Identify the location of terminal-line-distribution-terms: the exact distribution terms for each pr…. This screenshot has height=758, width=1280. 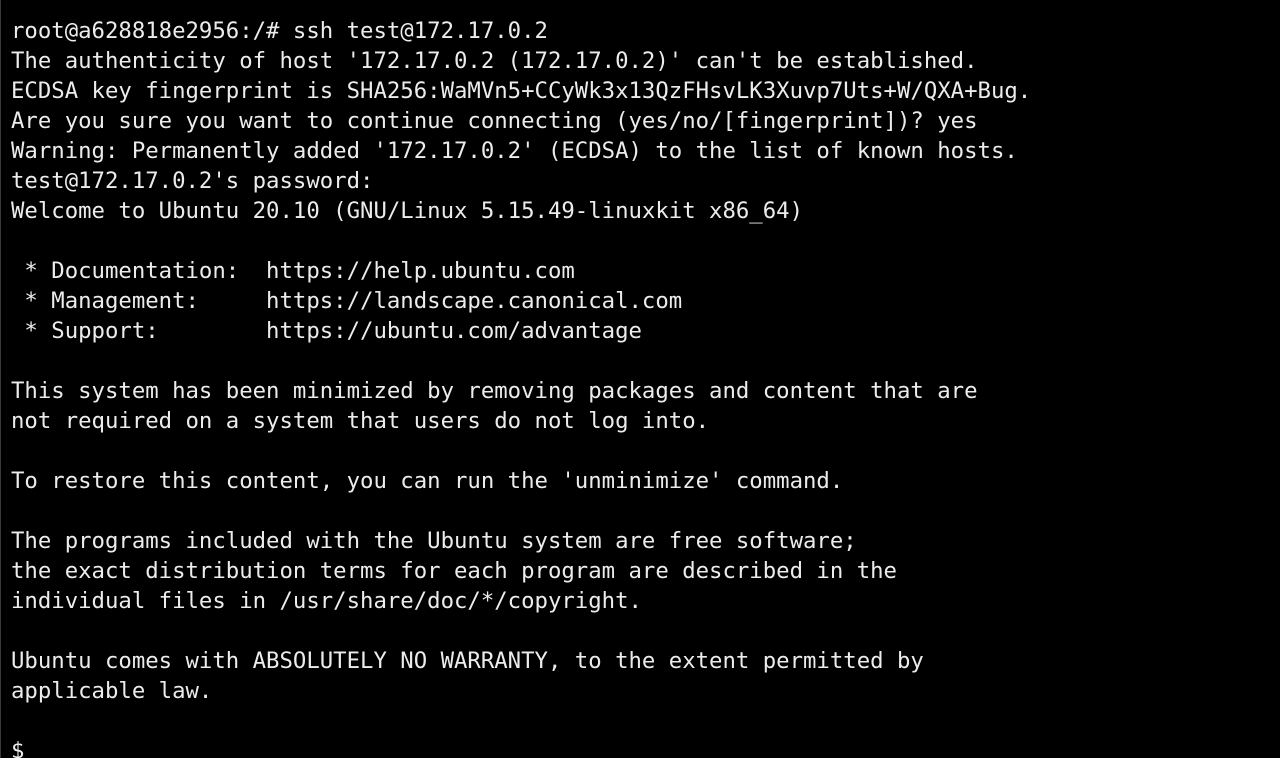
(454, 571).